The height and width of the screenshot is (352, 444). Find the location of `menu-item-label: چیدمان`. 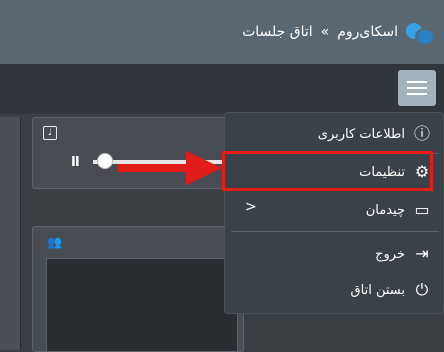

menu-item-label: چیدمان is located at coordinates (385, 210).